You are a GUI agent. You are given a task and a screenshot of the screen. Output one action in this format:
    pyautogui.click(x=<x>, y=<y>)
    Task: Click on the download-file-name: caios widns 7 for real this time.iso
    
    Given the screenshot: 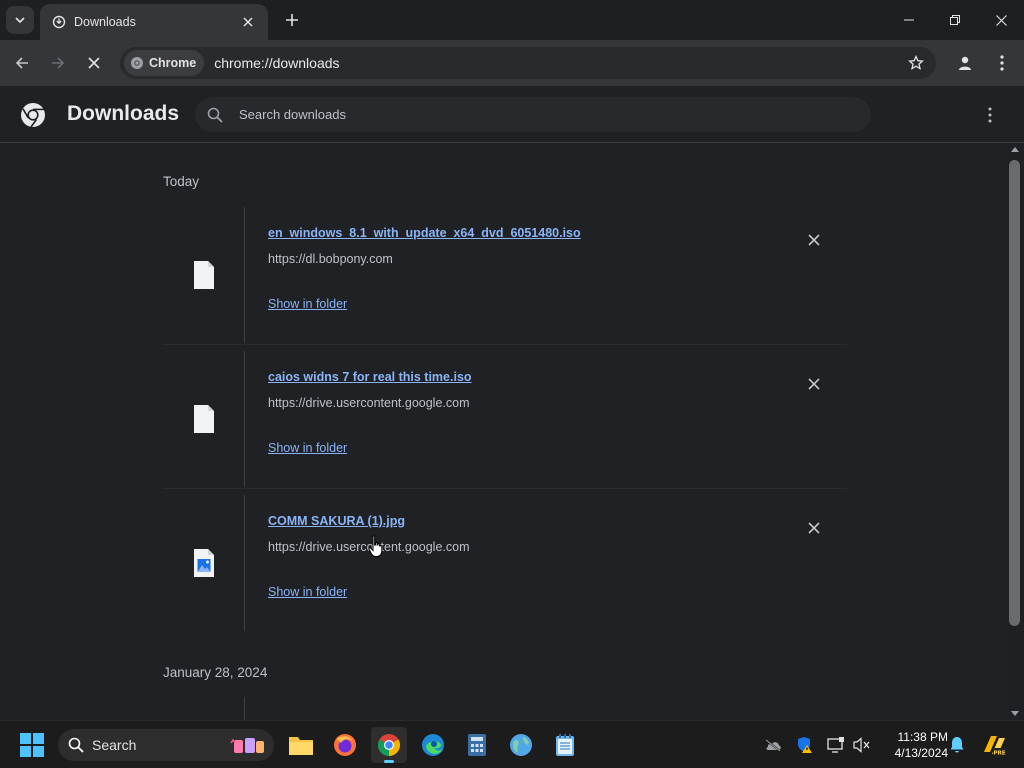 What is the action you would take?
    pyautogui.click(x=370, y=377)
    